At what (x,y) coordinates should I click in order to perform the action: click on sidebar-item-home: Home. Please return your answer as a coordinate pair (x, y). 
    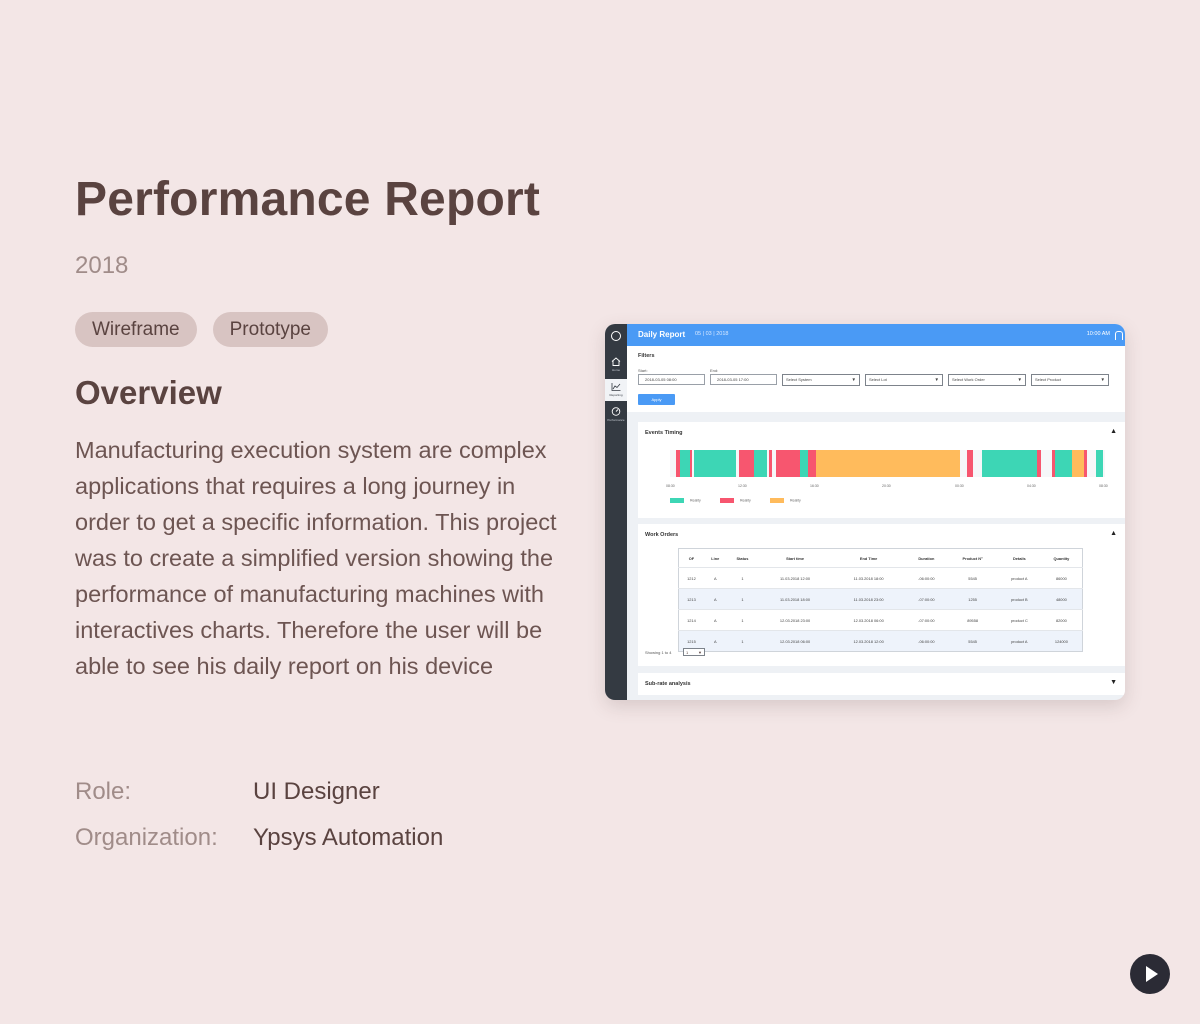
    Looking at the image, I should click on (616, 365).